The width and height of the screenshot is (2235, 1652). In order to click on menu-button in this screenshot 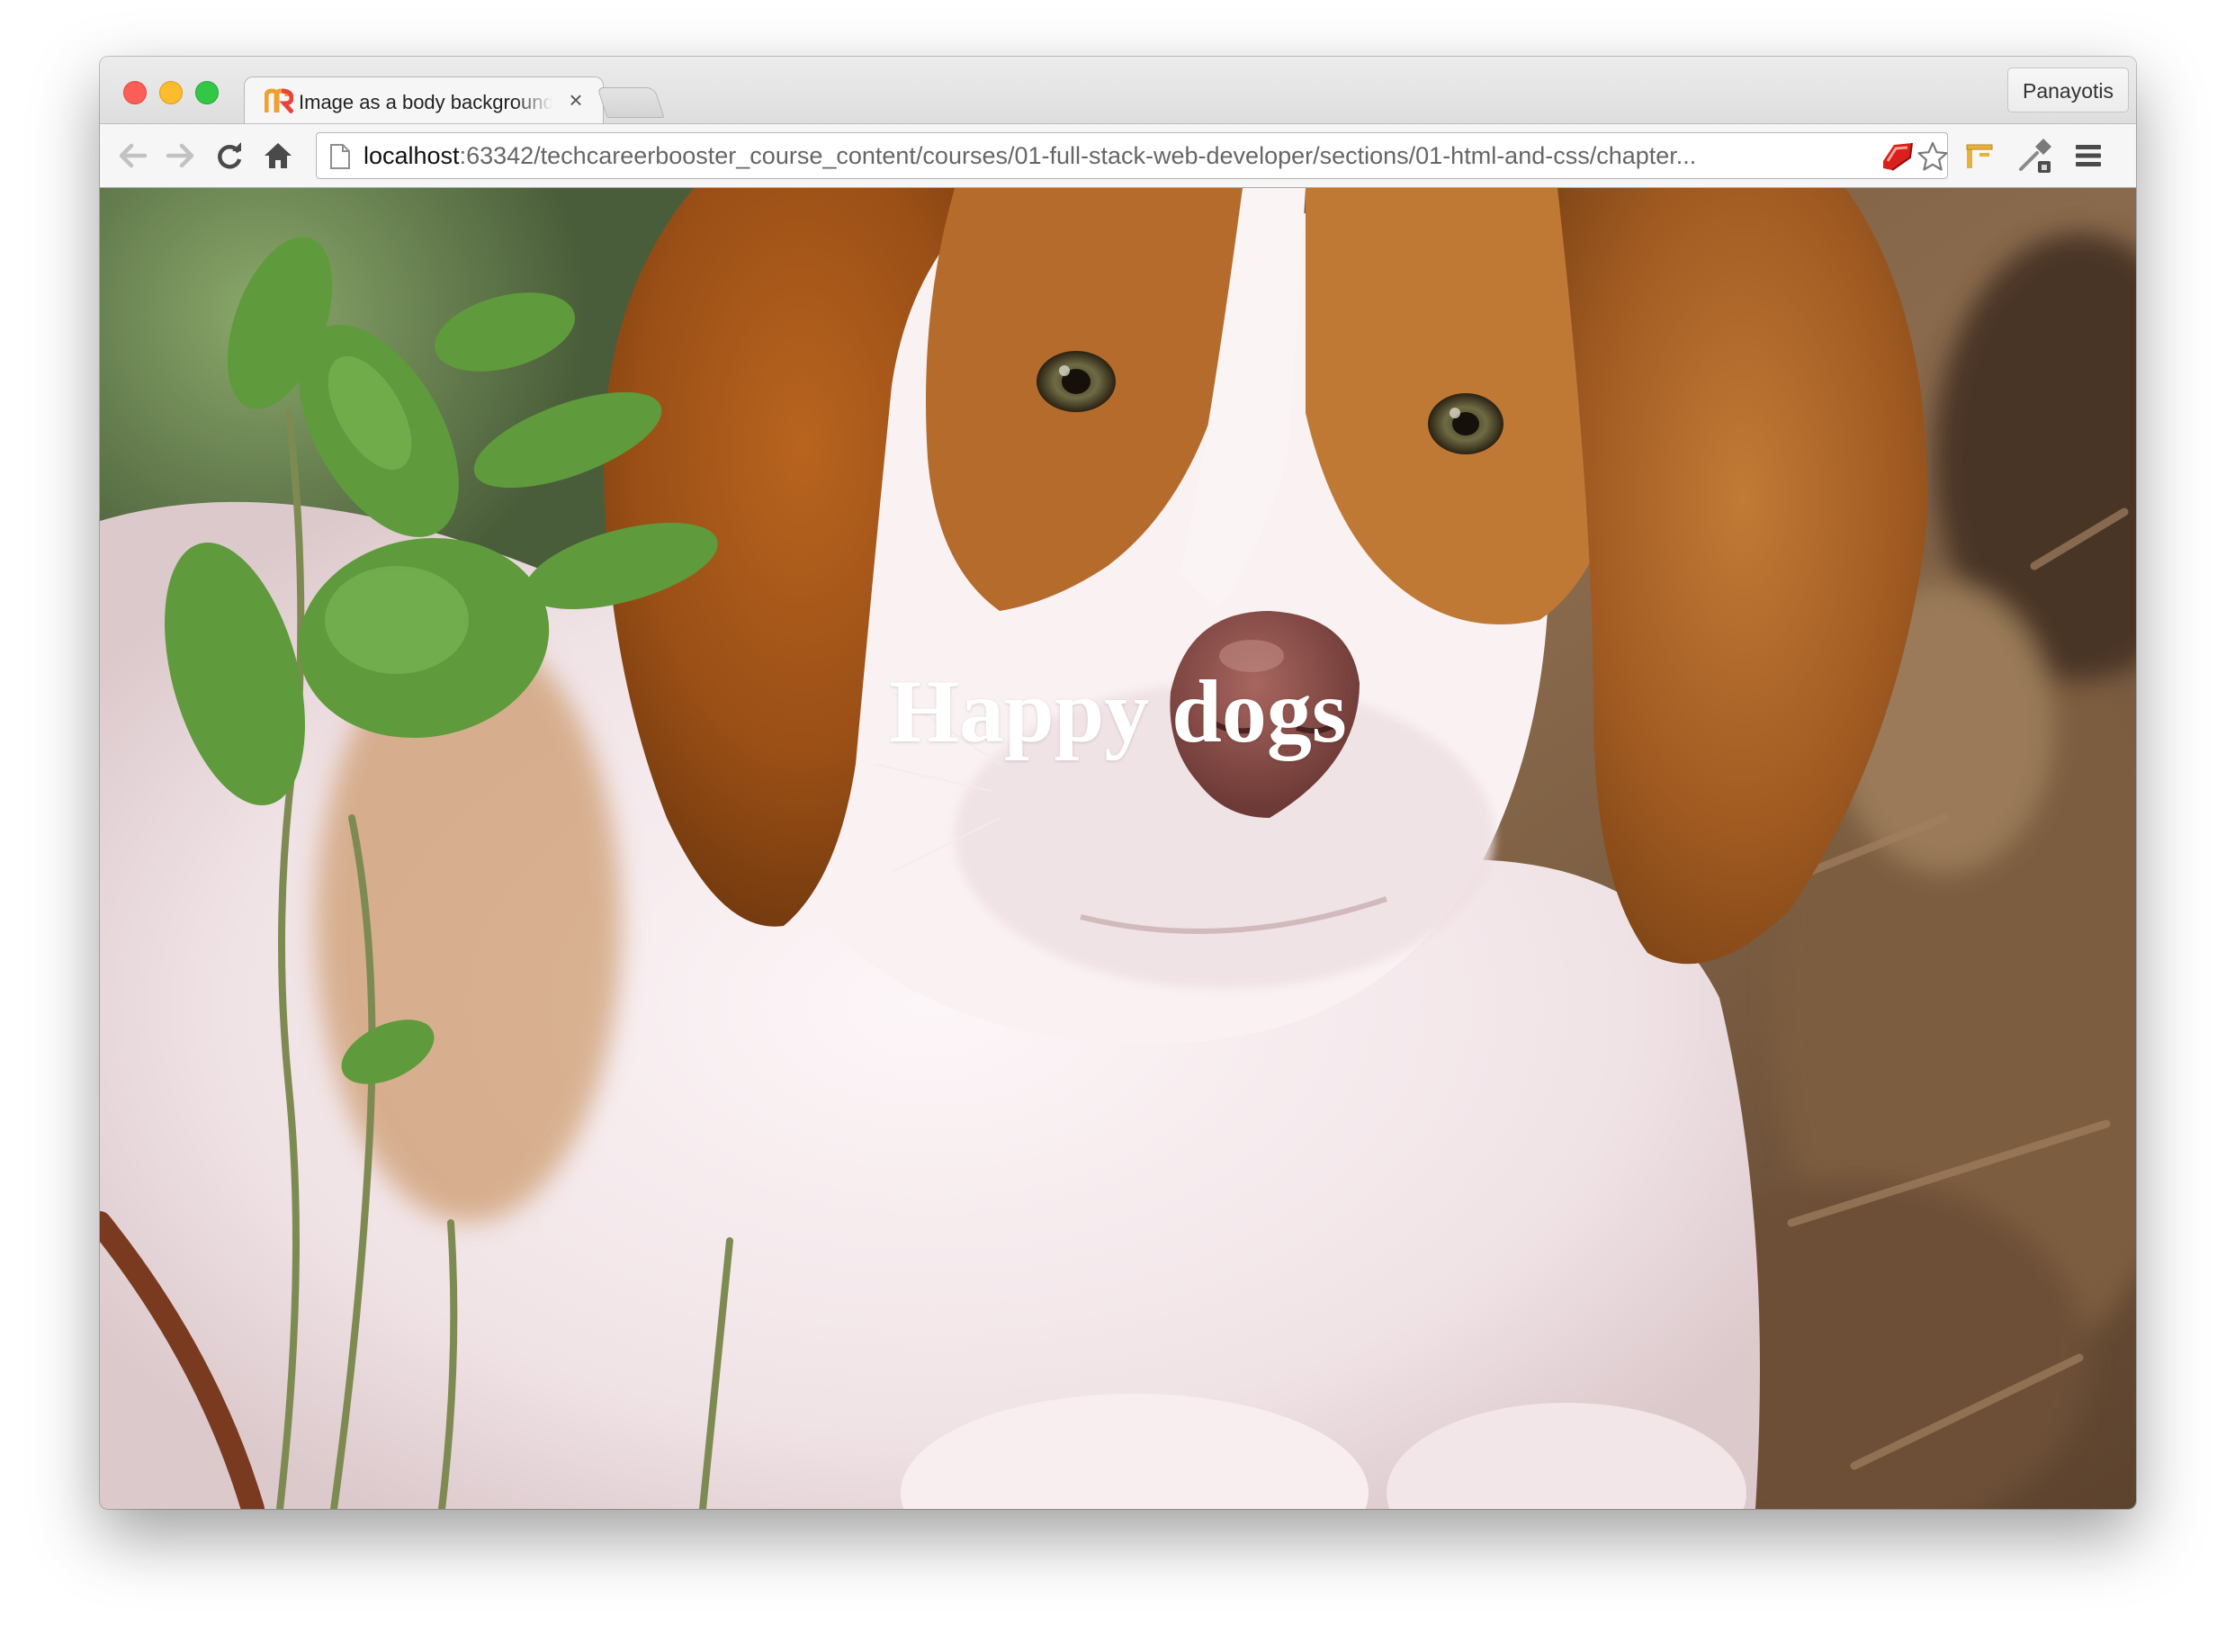, I will do `click(2088, 156)`.